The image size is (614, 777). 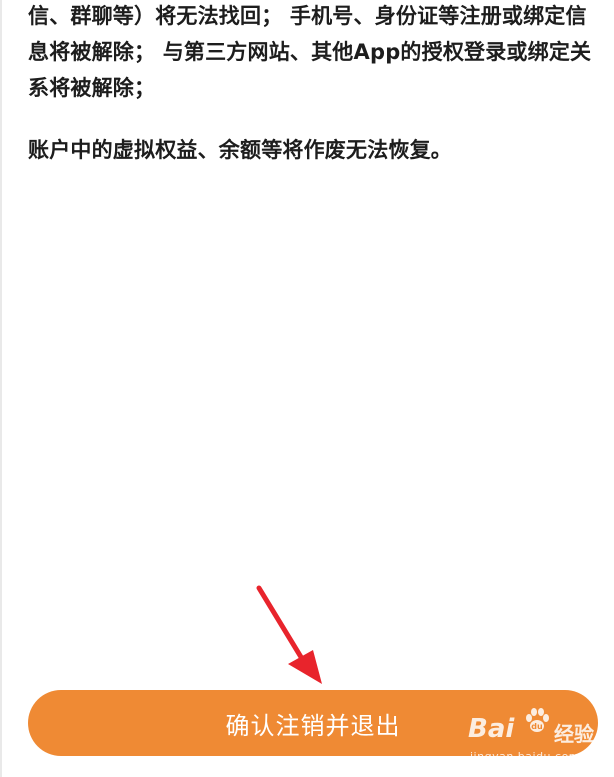 What do you see at coordinates (289, 634) in the screenshot?
I see `red-arrow-icon` at bounding box center [289, 634].